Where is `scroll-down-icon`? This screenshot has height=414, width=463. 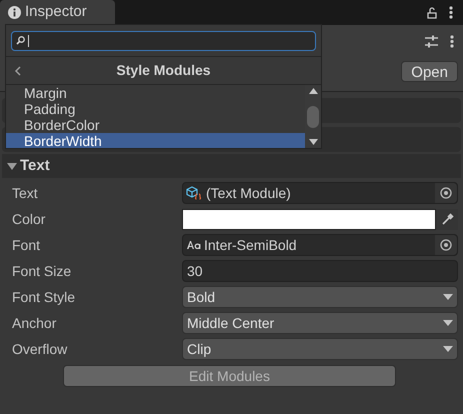
scroll-down-icon is located at coordinates (313, 142).